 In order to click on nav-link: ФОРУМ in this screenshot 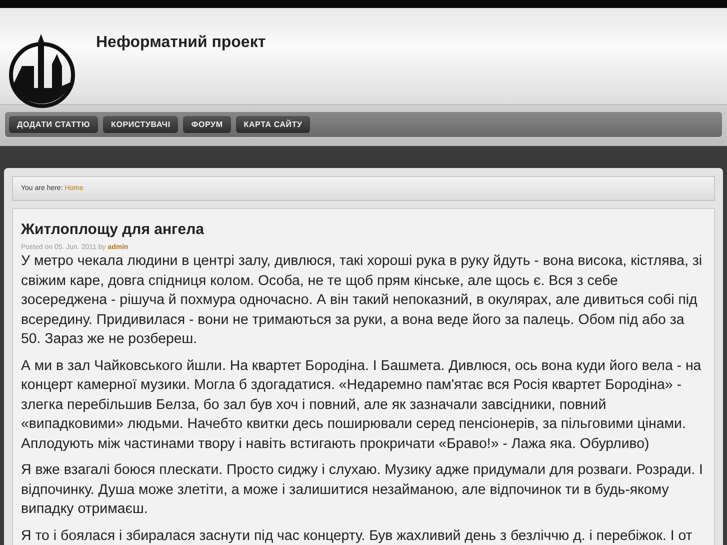, I will do `click(207, 124)`.